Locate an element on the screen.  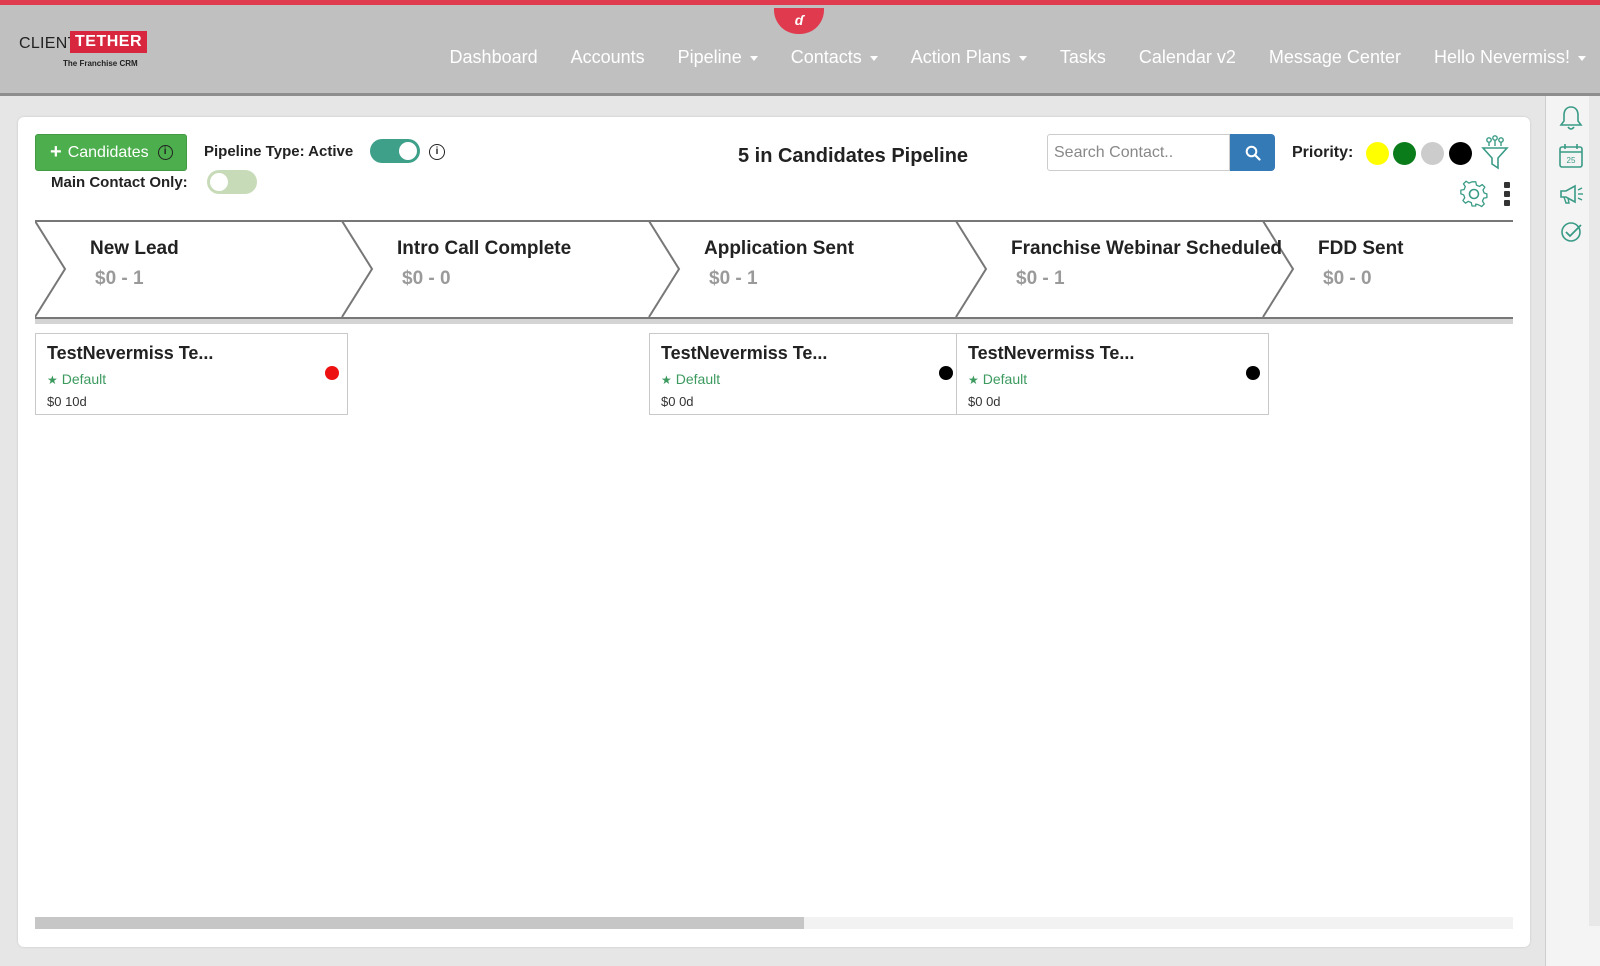
search-icon is located at coordinates (1253, 153).